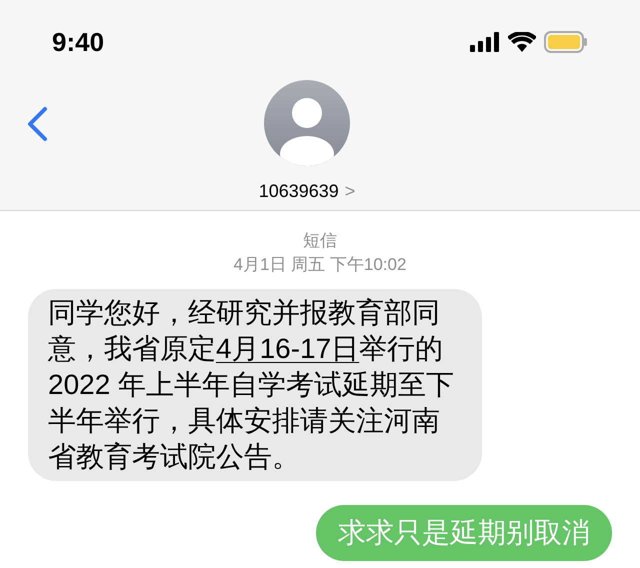 The image size is (640, 568). I want to click on contact-number: 10639639, so click(298, 191).